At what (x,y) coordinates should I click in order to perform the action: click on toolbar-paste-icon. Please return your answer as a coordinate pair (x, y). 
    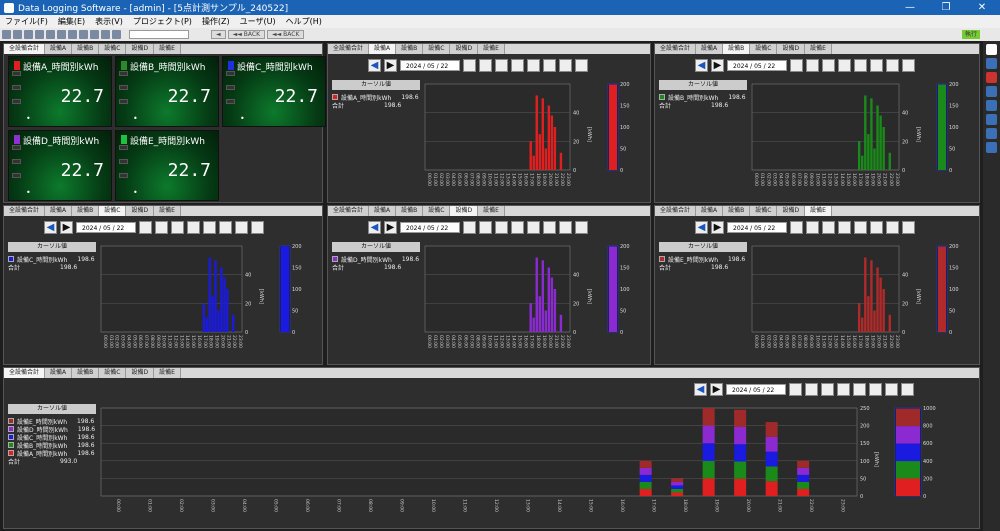
    Looking at the image, I should click on (94, 34).